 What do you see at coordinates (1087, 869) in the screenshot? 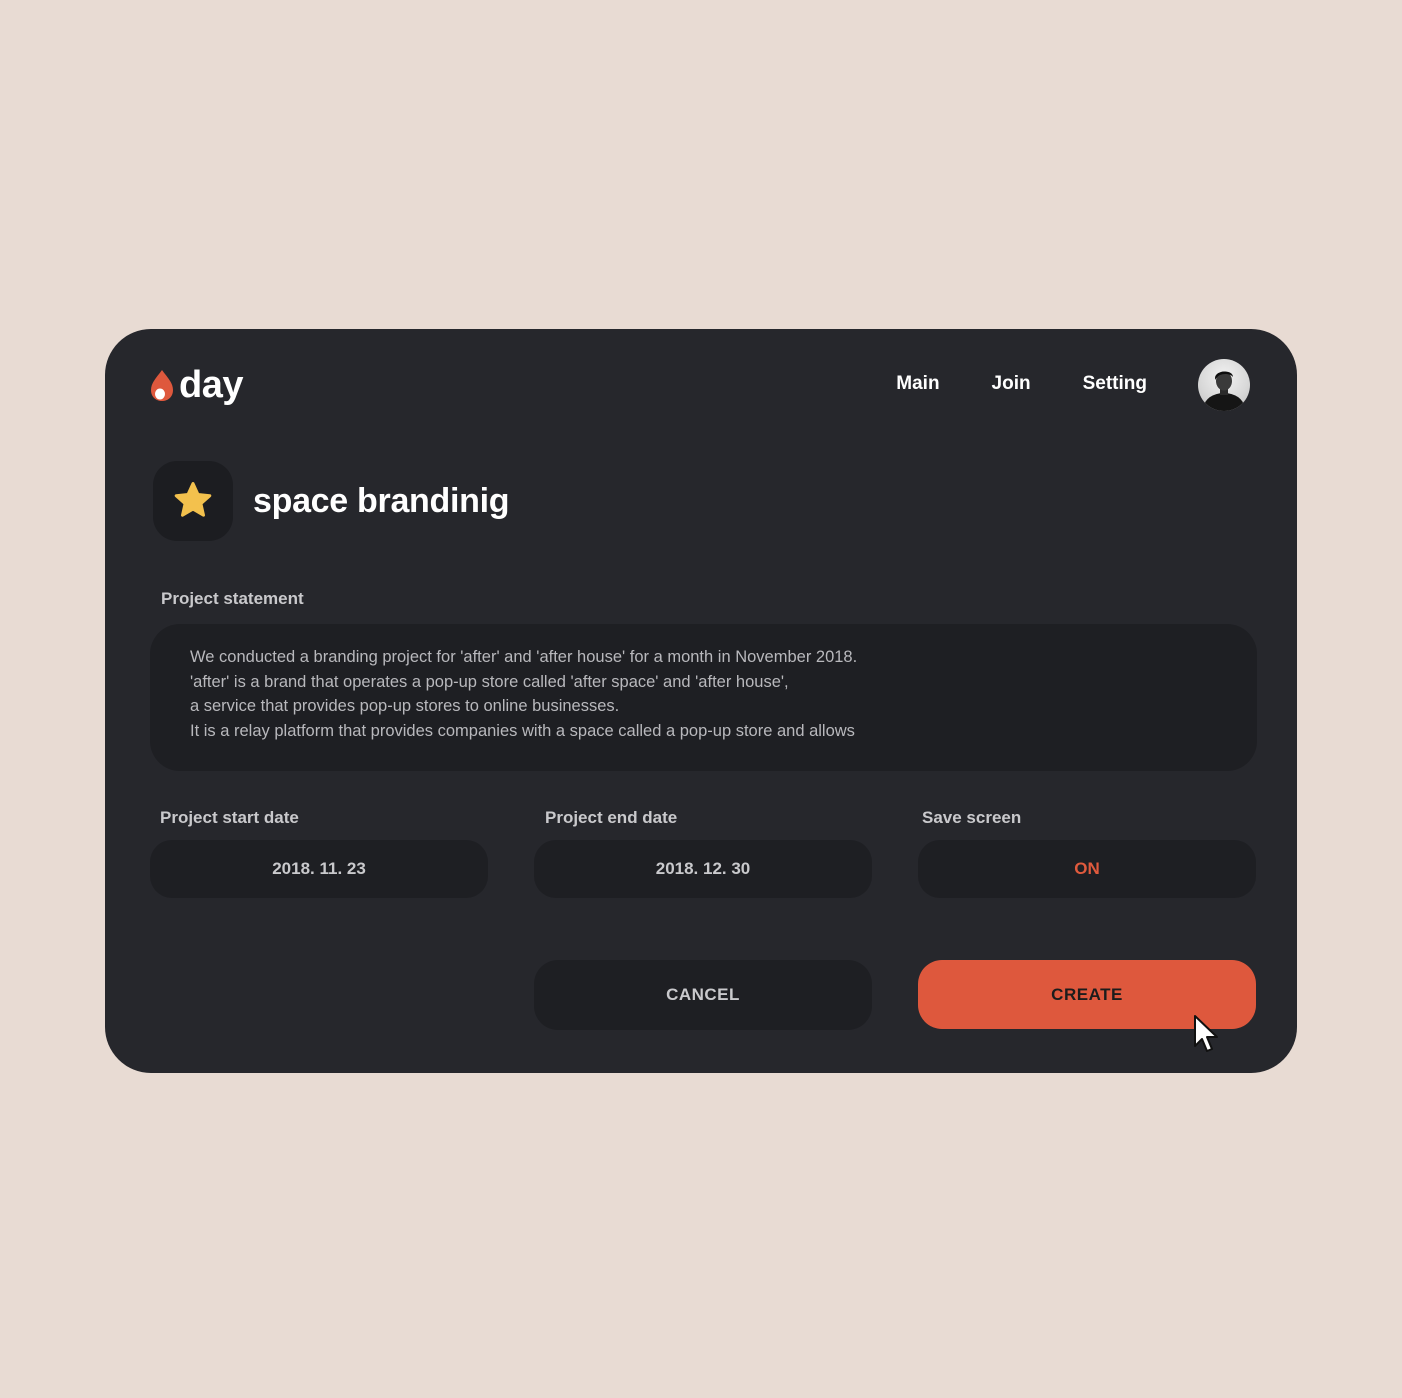
I see `save-screen-toggle: ON` at bounding box center [1087, 869].